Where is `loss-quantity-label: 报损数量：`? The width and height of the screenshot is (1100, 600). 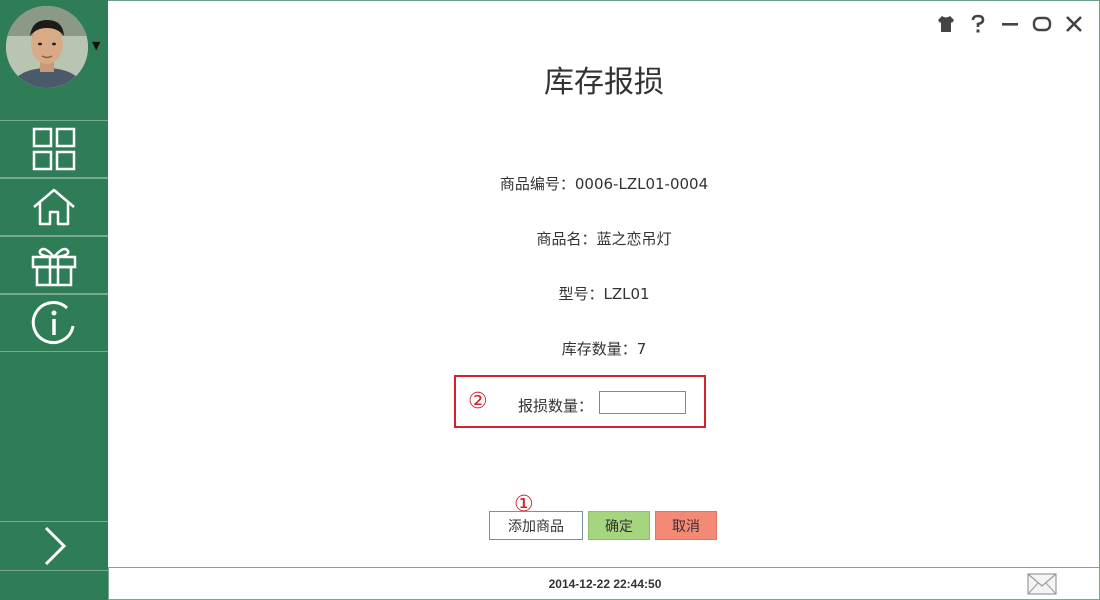
loss-quantity-label: 报损数量： is located at coordinates (556, 406).